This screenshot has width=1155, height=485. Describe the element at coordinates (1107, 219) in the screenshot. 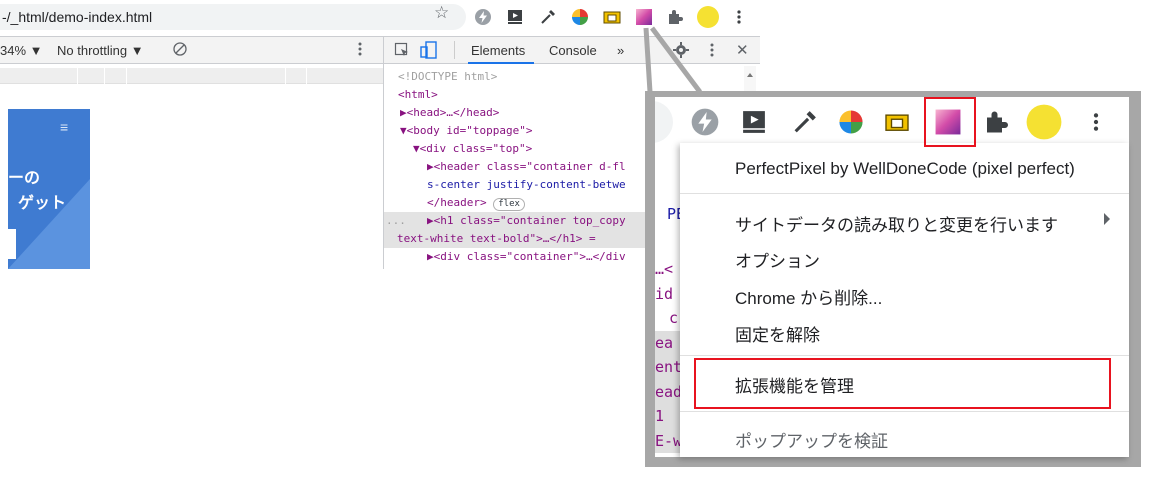

I see `submenu-arrow-icon` at that location.